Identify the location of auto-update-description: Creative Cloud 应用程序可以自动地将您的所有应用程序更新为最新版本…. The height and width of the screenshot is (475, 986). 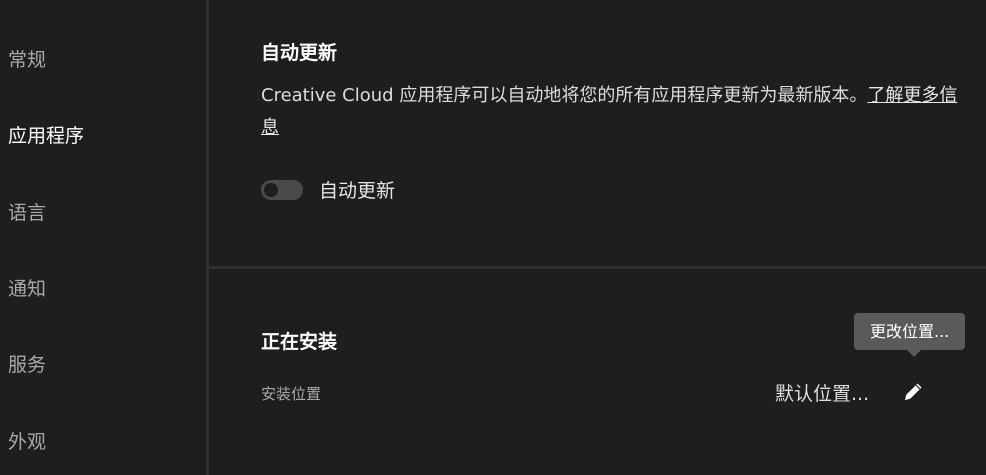
(611, 112).